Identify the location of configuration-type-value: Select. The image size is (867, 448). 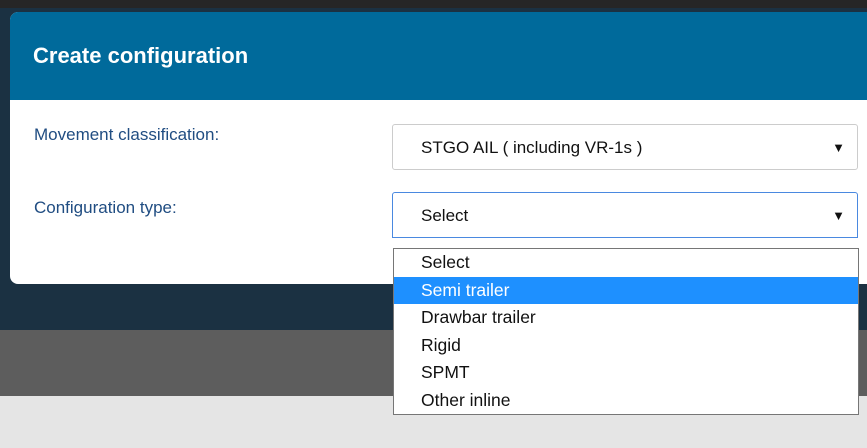
(445, 215).